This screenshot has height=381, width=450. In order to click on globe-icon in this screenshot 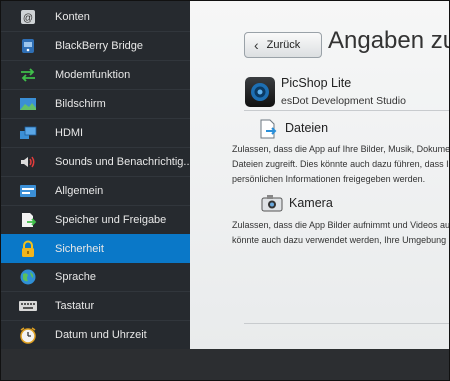, I will do `click(28, 277)`.